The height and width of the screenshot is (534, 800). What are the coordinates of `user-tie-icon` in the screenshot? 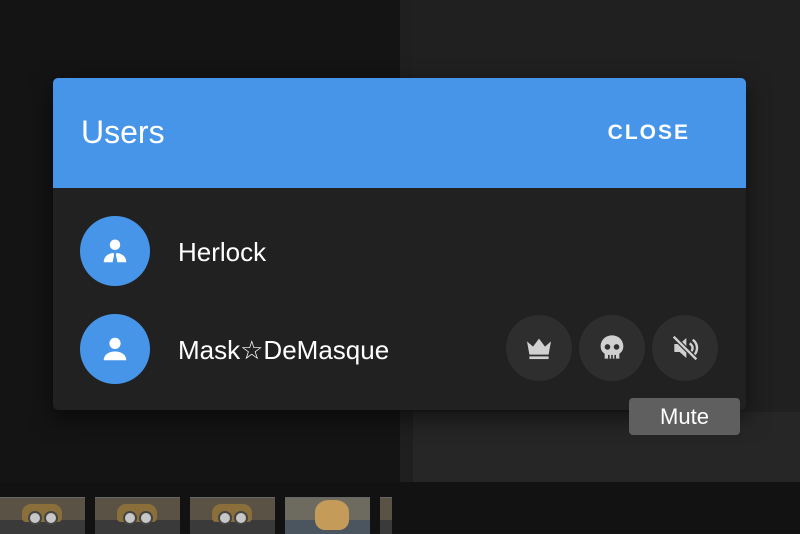 It's located at (115, 251).